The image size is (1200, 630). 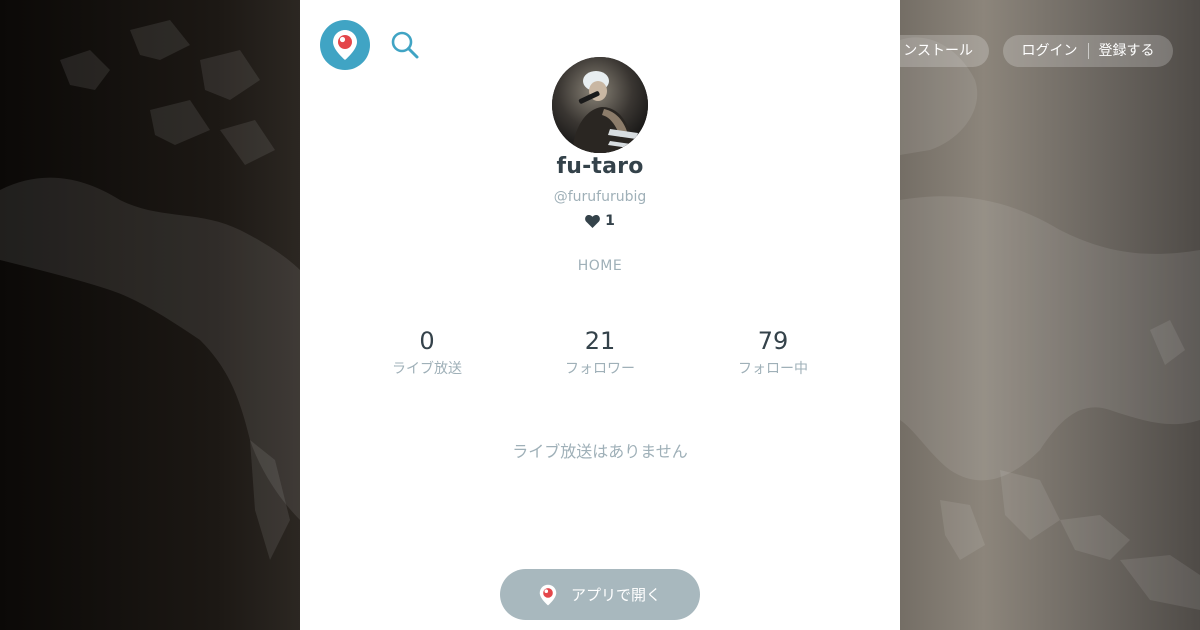 What do you see at coordinates (345, 45) in the screenshot?
I see `periscope-logo-icon` at bounding box center [345, 45].